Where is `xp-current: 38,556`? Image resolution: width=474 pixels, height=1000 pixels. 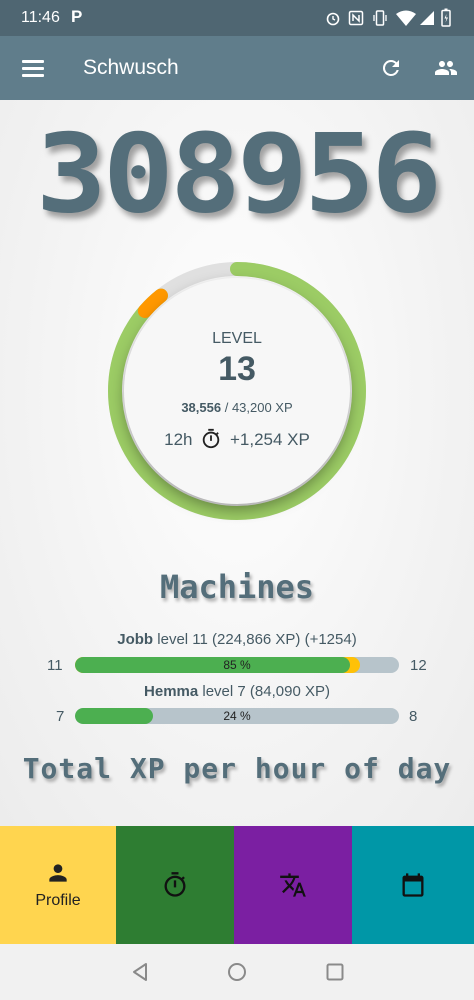
xp-current: 38,556 is located at coordinates (201, 407).